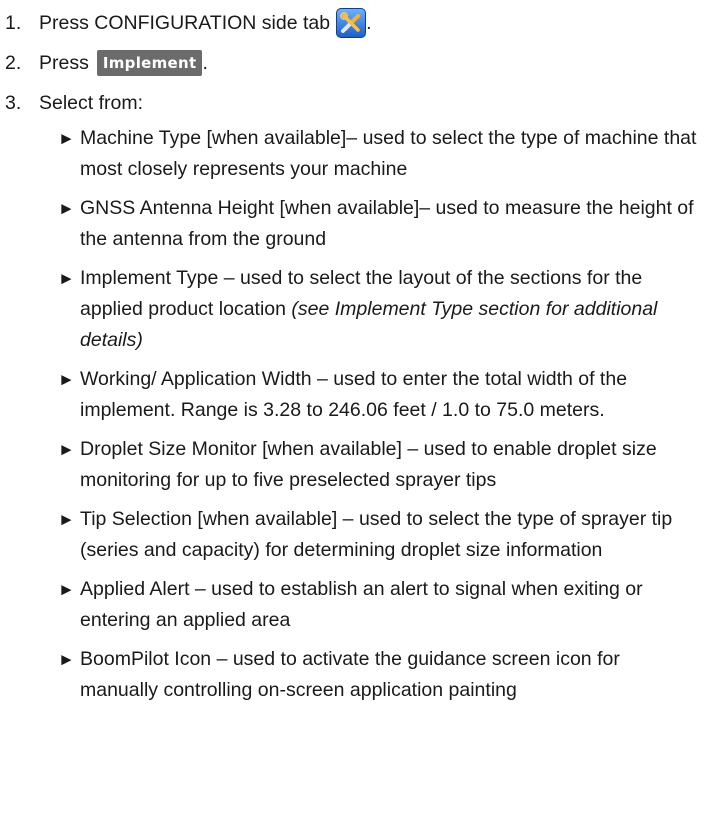  Describe the element at coordinates (13, 22) in the screenshot. I see `step-number: 1.` at that location.